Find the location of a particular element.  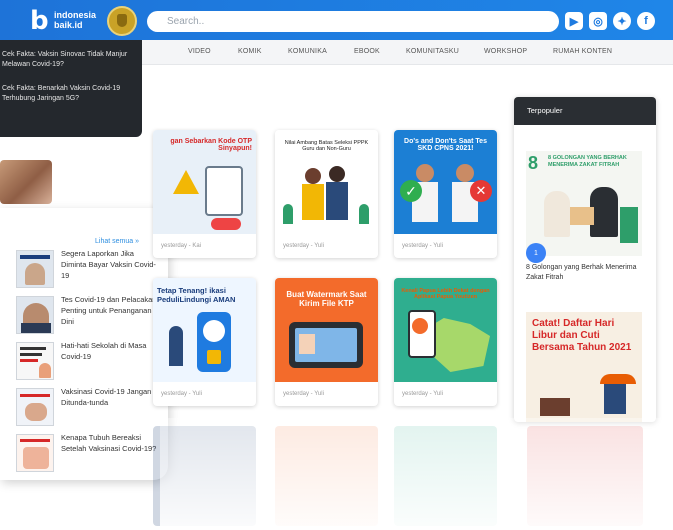

top-bar: b indonesia baik.id Search.. ▶ ◎ ✦ f is located at coordinates (336, 20).